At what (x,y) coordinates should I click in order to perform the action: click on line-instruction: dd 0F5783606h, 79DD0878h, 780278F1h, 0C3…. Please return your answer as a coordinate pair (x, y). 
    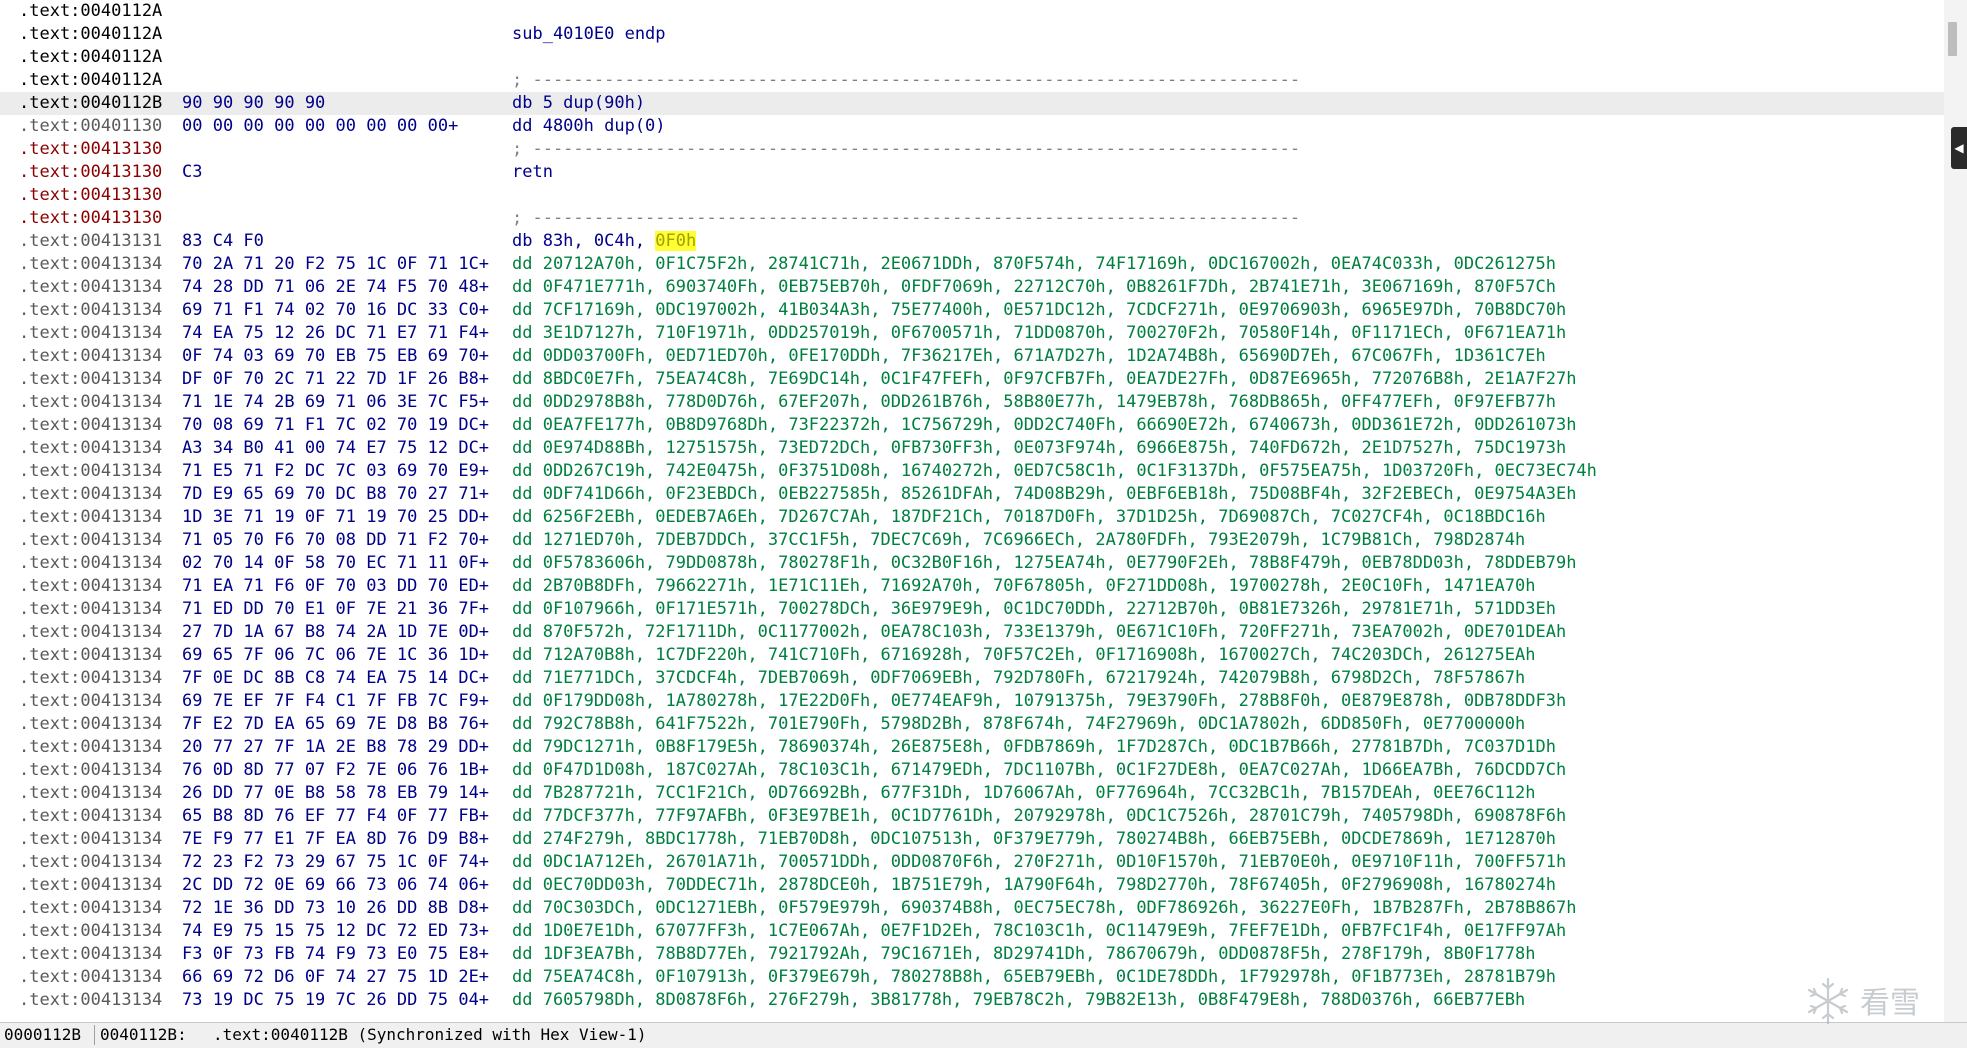
    Looking at the image, I should click on (1044, 563).